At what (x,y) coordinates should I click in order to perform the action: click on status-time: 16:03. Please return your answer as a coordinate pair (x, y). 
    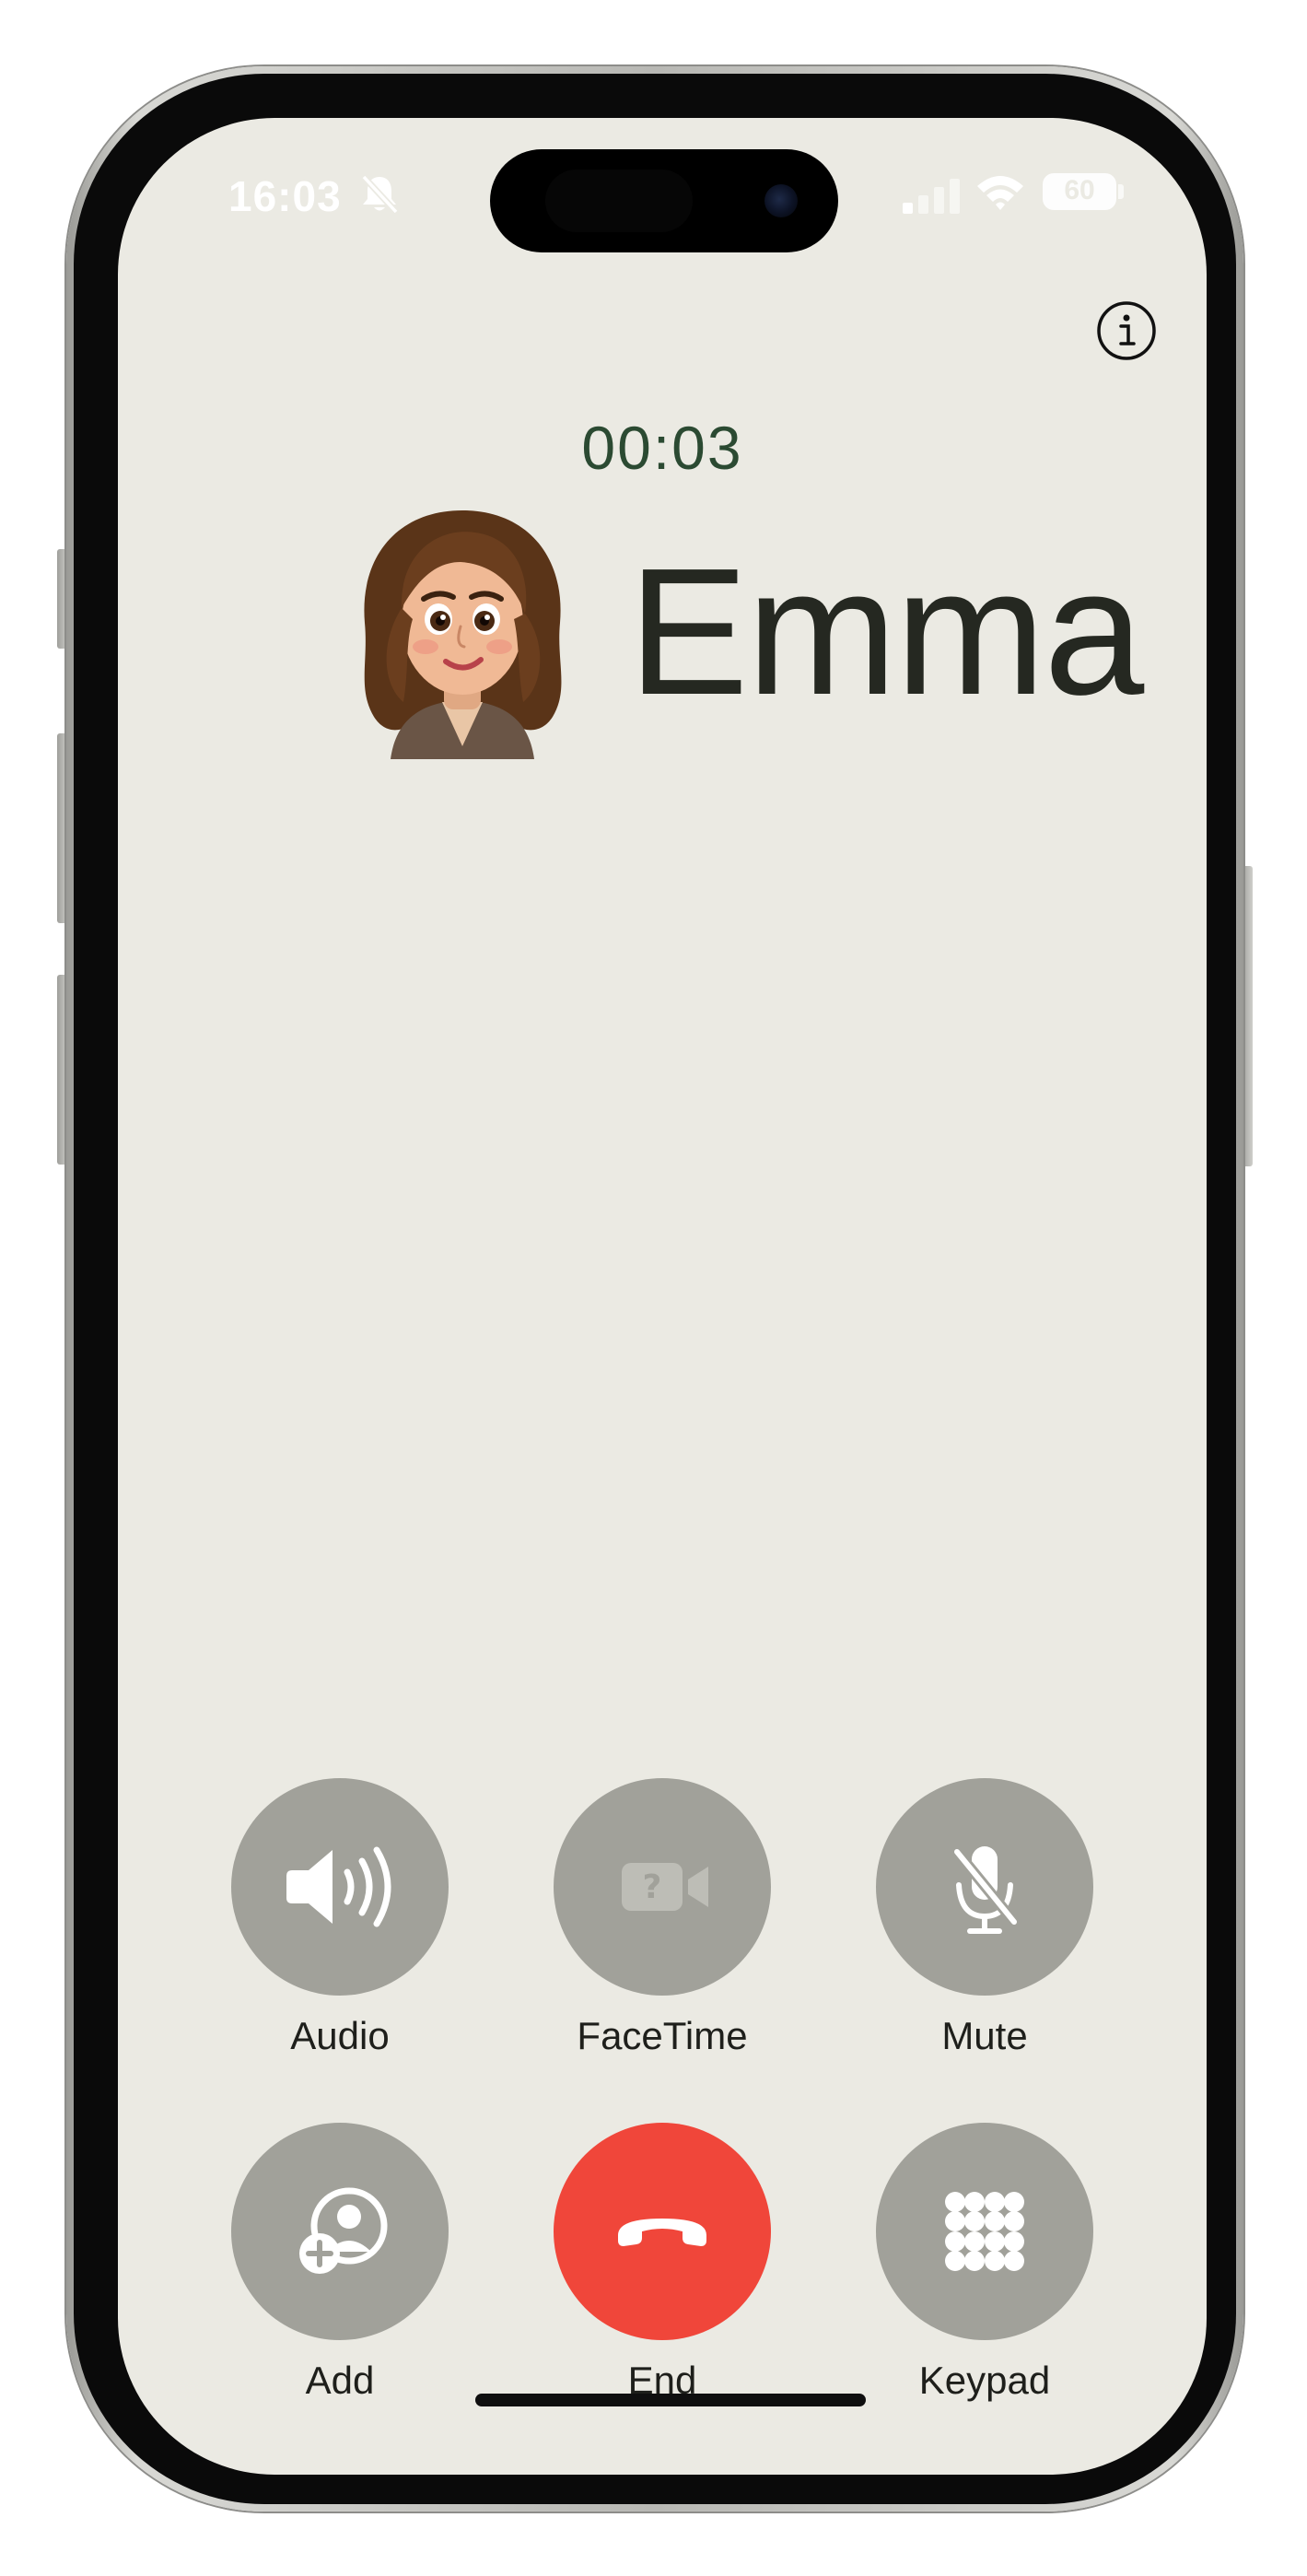
    Looking at the image, I should click on (285, 196).